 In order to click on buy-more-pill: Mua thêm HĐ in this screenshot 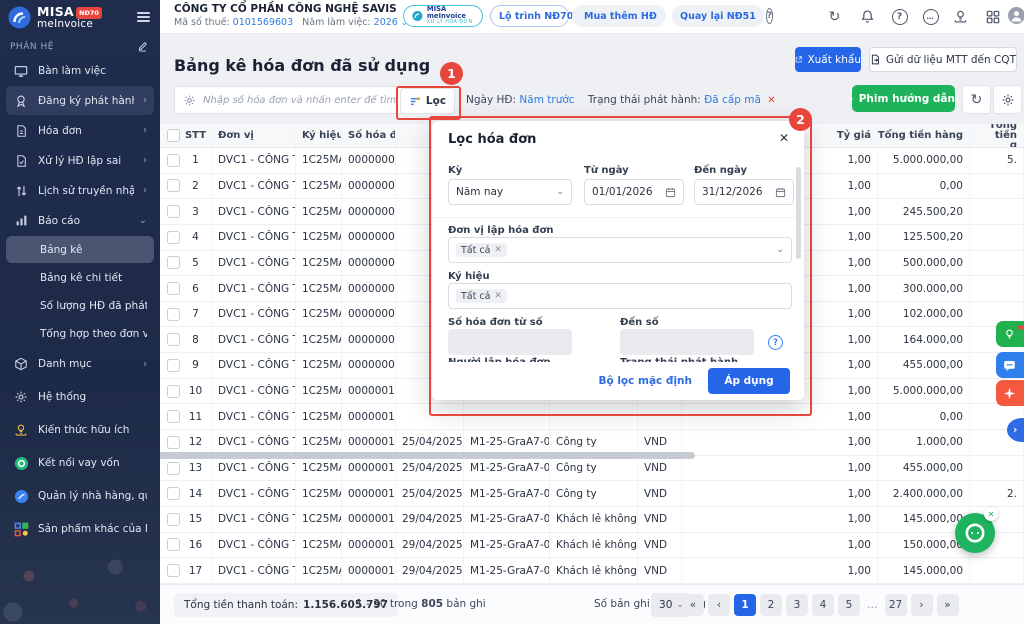, I will do `click(619, 16)`.